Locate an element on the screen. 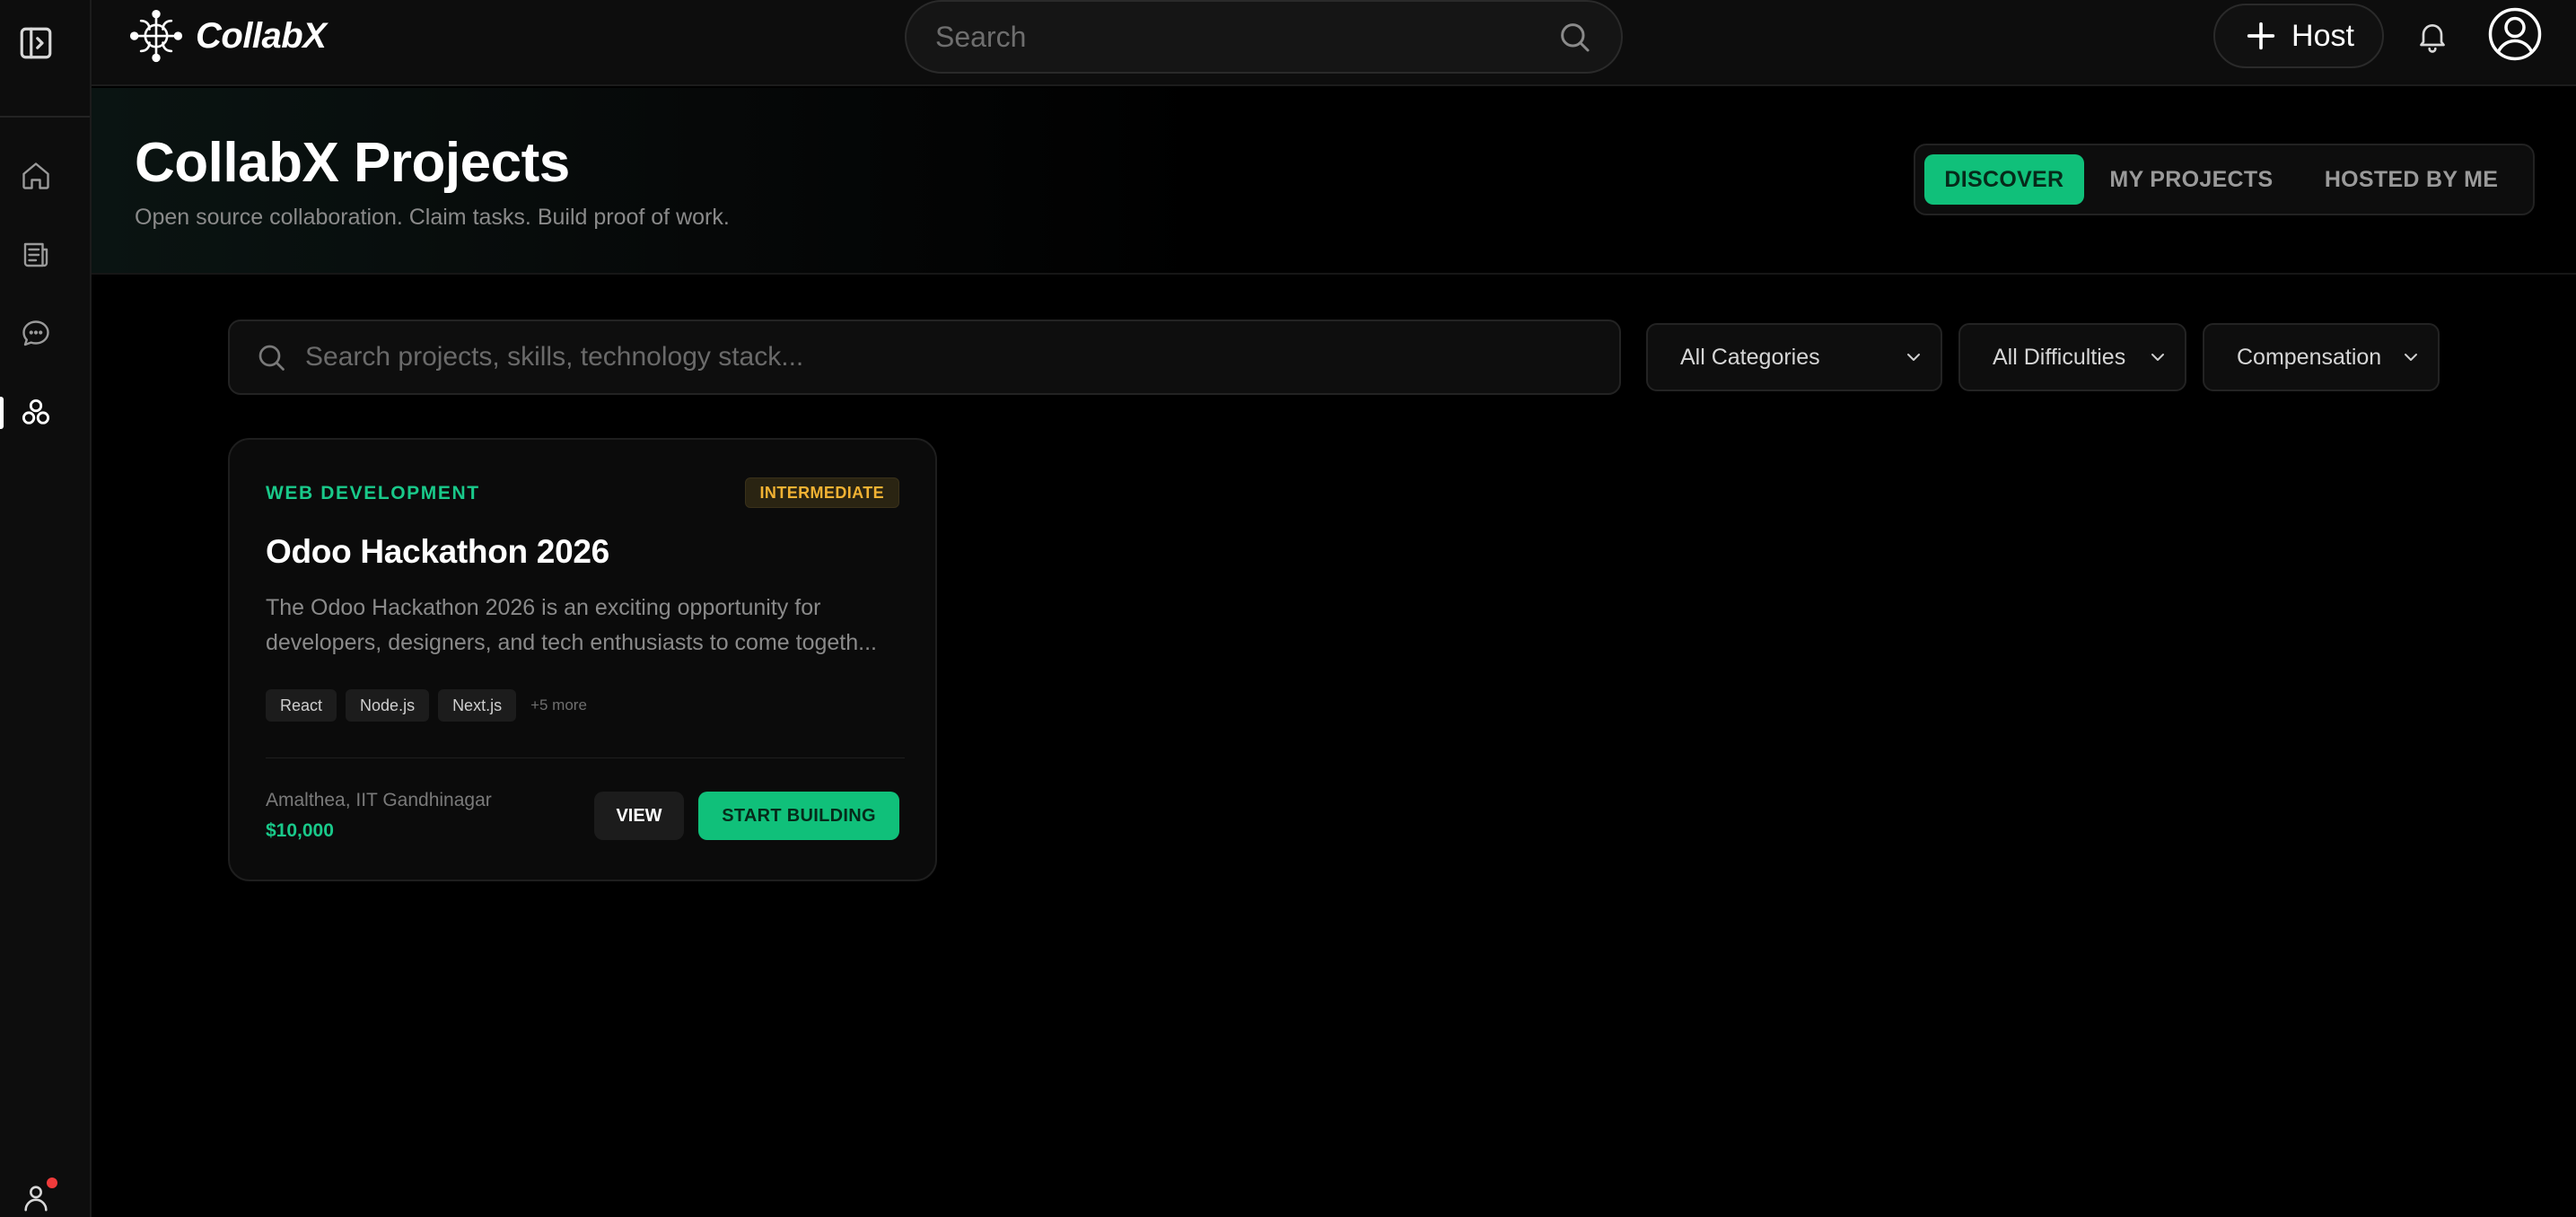 The image size is (2576, 1217). host-button: Host is located at coordinates (2298, 36).